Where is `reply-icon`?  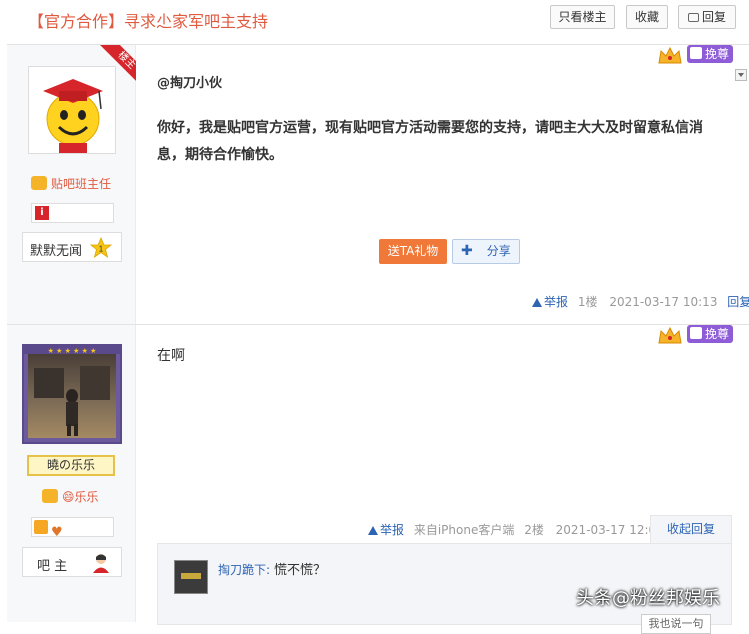
reply-icon is located at coordinates (693, 17).